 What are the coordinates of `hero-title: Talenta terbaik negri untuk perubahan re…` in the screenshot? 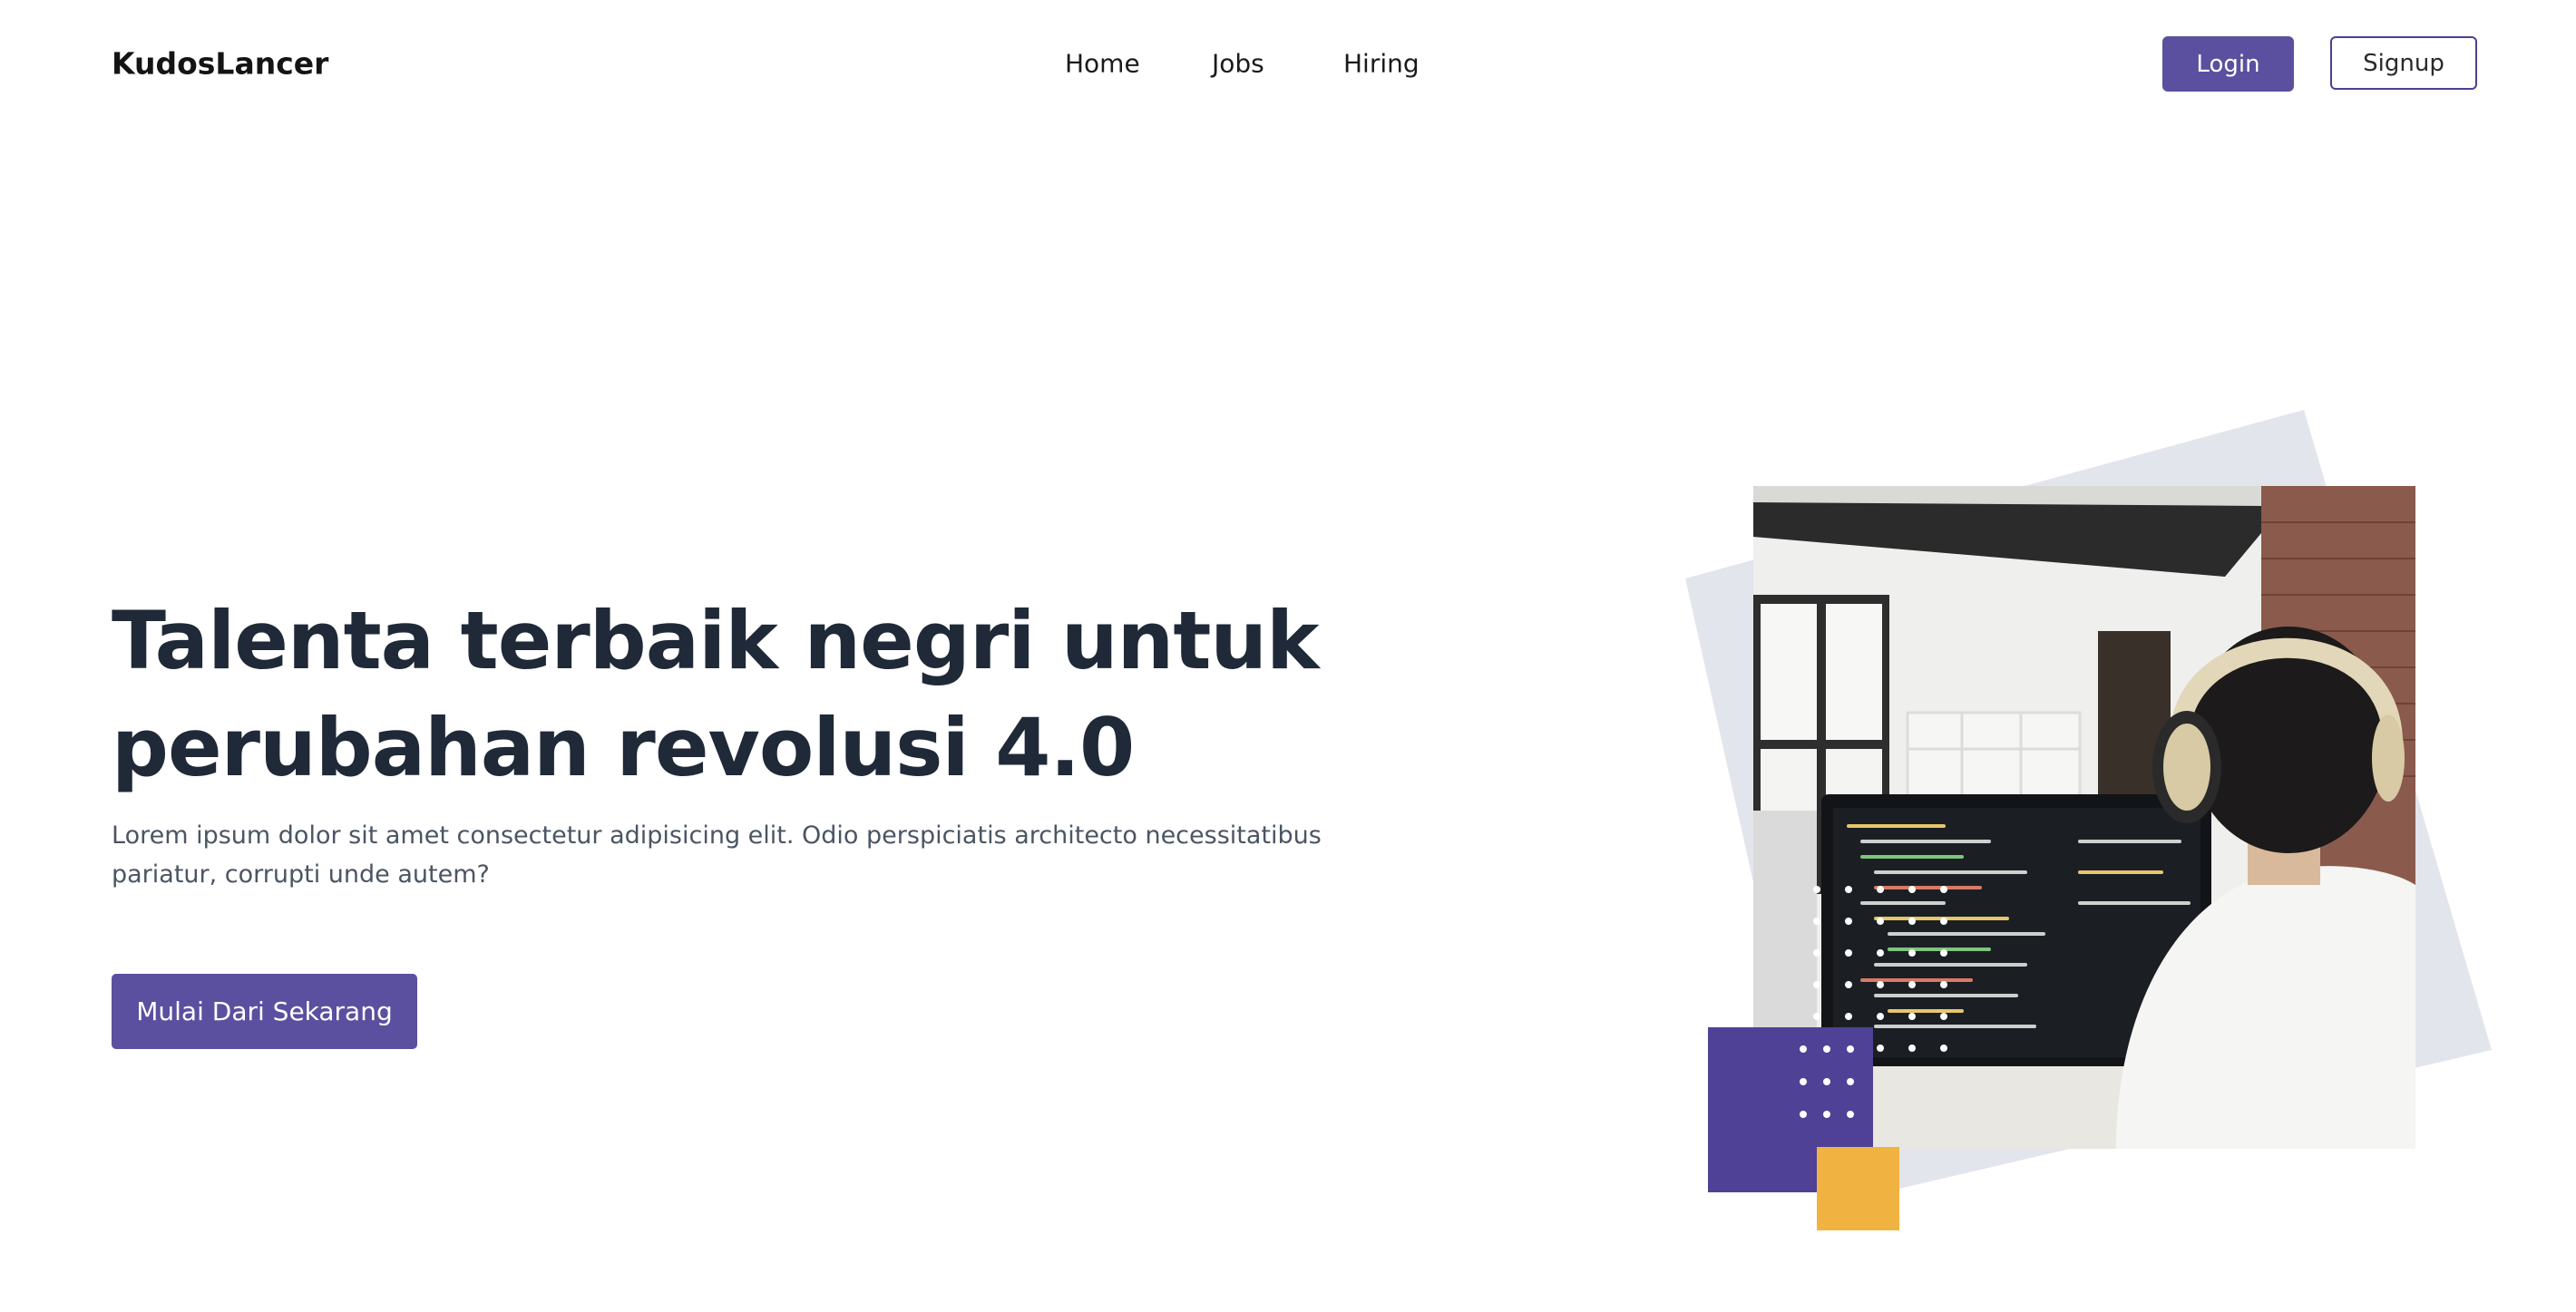 It's located at (716, 695).